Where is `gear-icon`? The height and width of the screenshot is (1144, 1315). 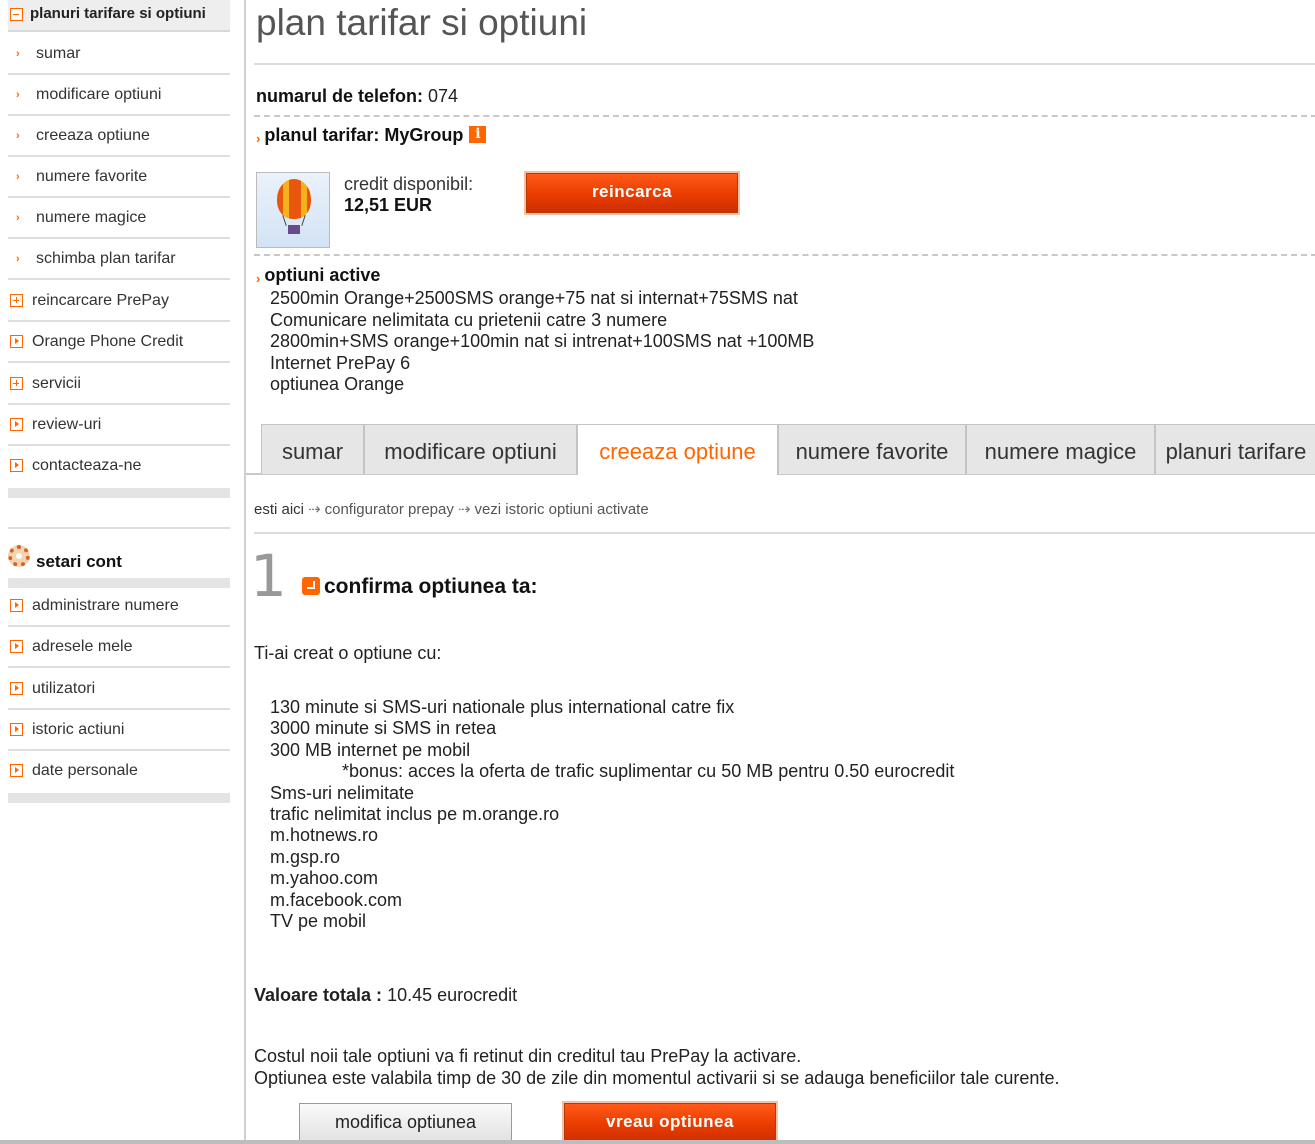 gear-icon is located at coordinates (19, 556).